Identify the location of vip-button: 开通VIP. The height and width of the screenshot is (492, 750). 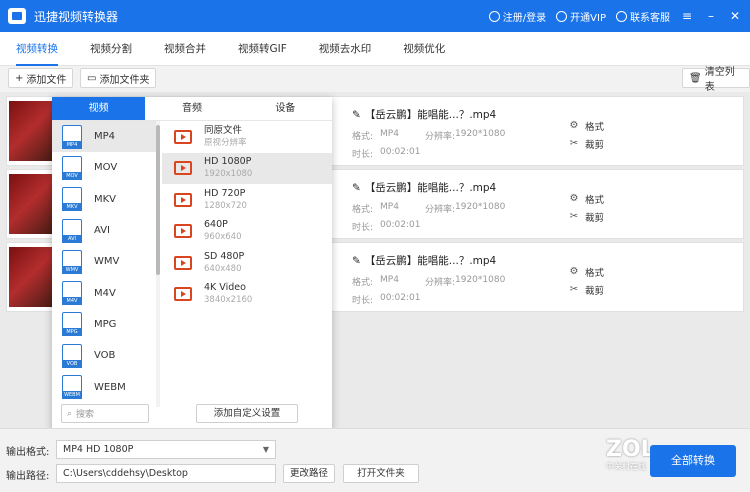
(581, 16).